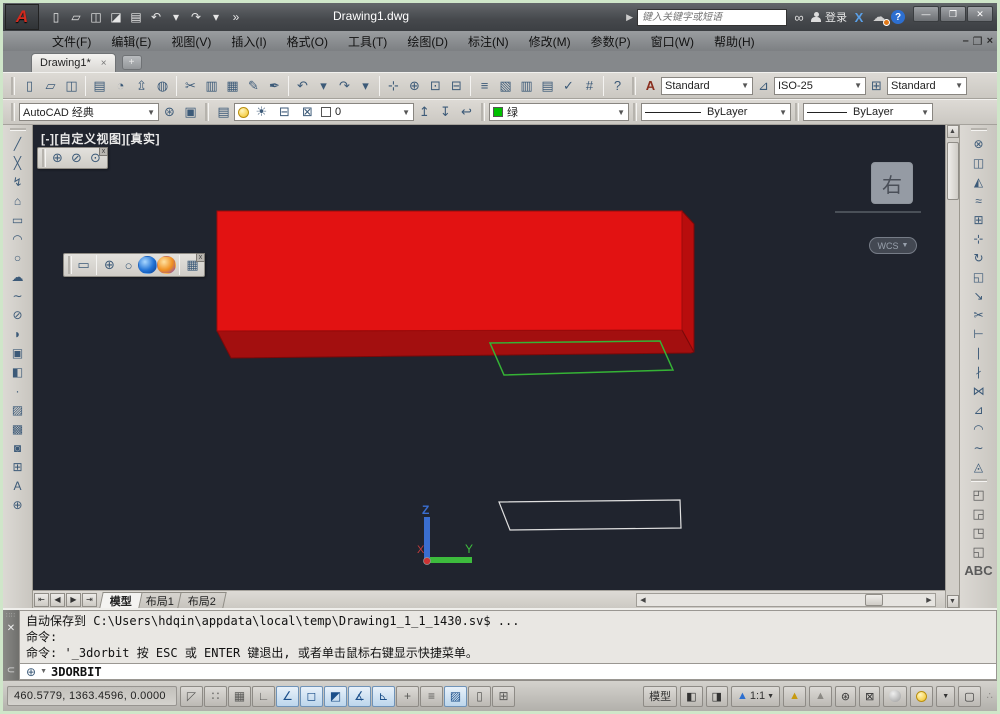 The image size is (1000, 714). I want to click on paste-icon: ▦, so click(232, 86).